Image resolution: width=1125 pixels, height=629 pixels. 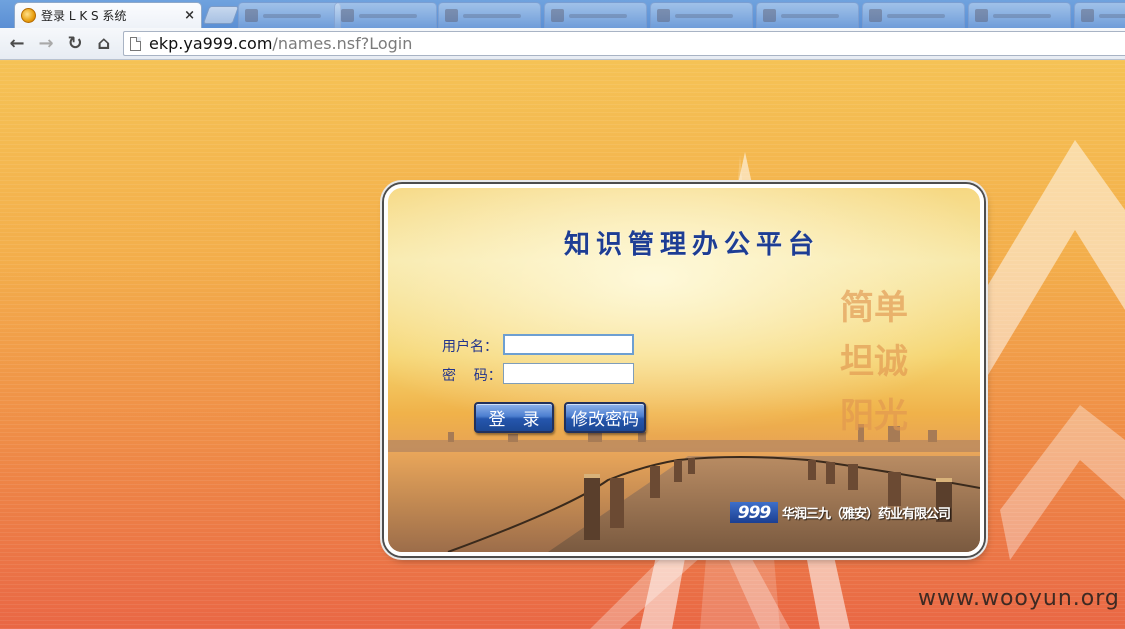 What do you see at coordinates (189, 15) in the screenshot?
I see `tab-close-icon: ×` at bounding box center [189, 15].